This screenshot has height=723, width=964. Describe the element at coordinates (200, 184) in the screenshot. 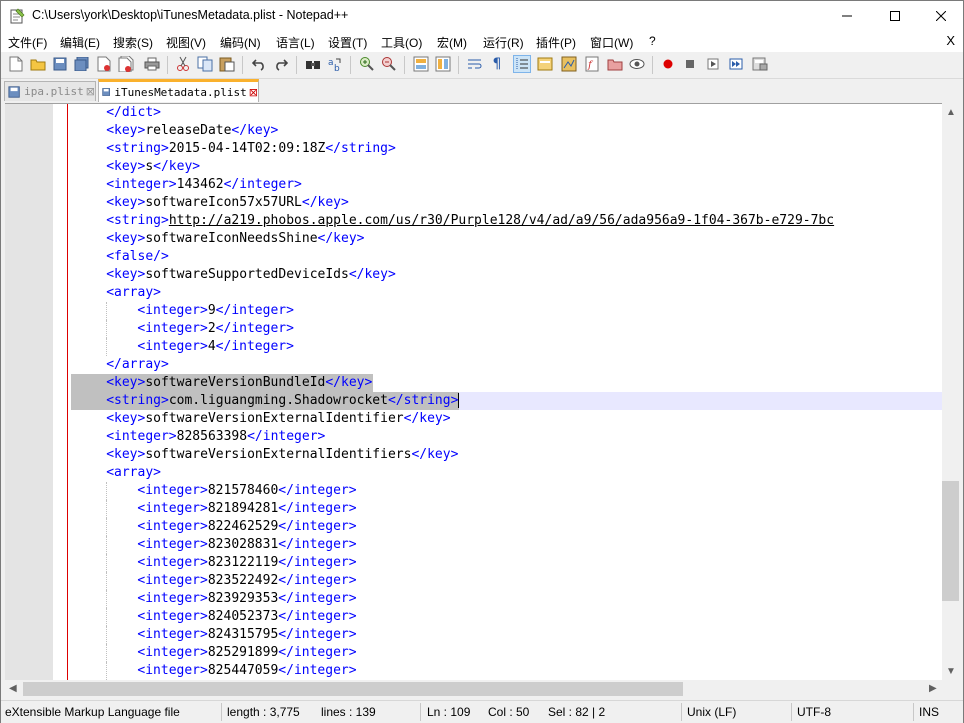

I see `xml-text: 143462` at that location.